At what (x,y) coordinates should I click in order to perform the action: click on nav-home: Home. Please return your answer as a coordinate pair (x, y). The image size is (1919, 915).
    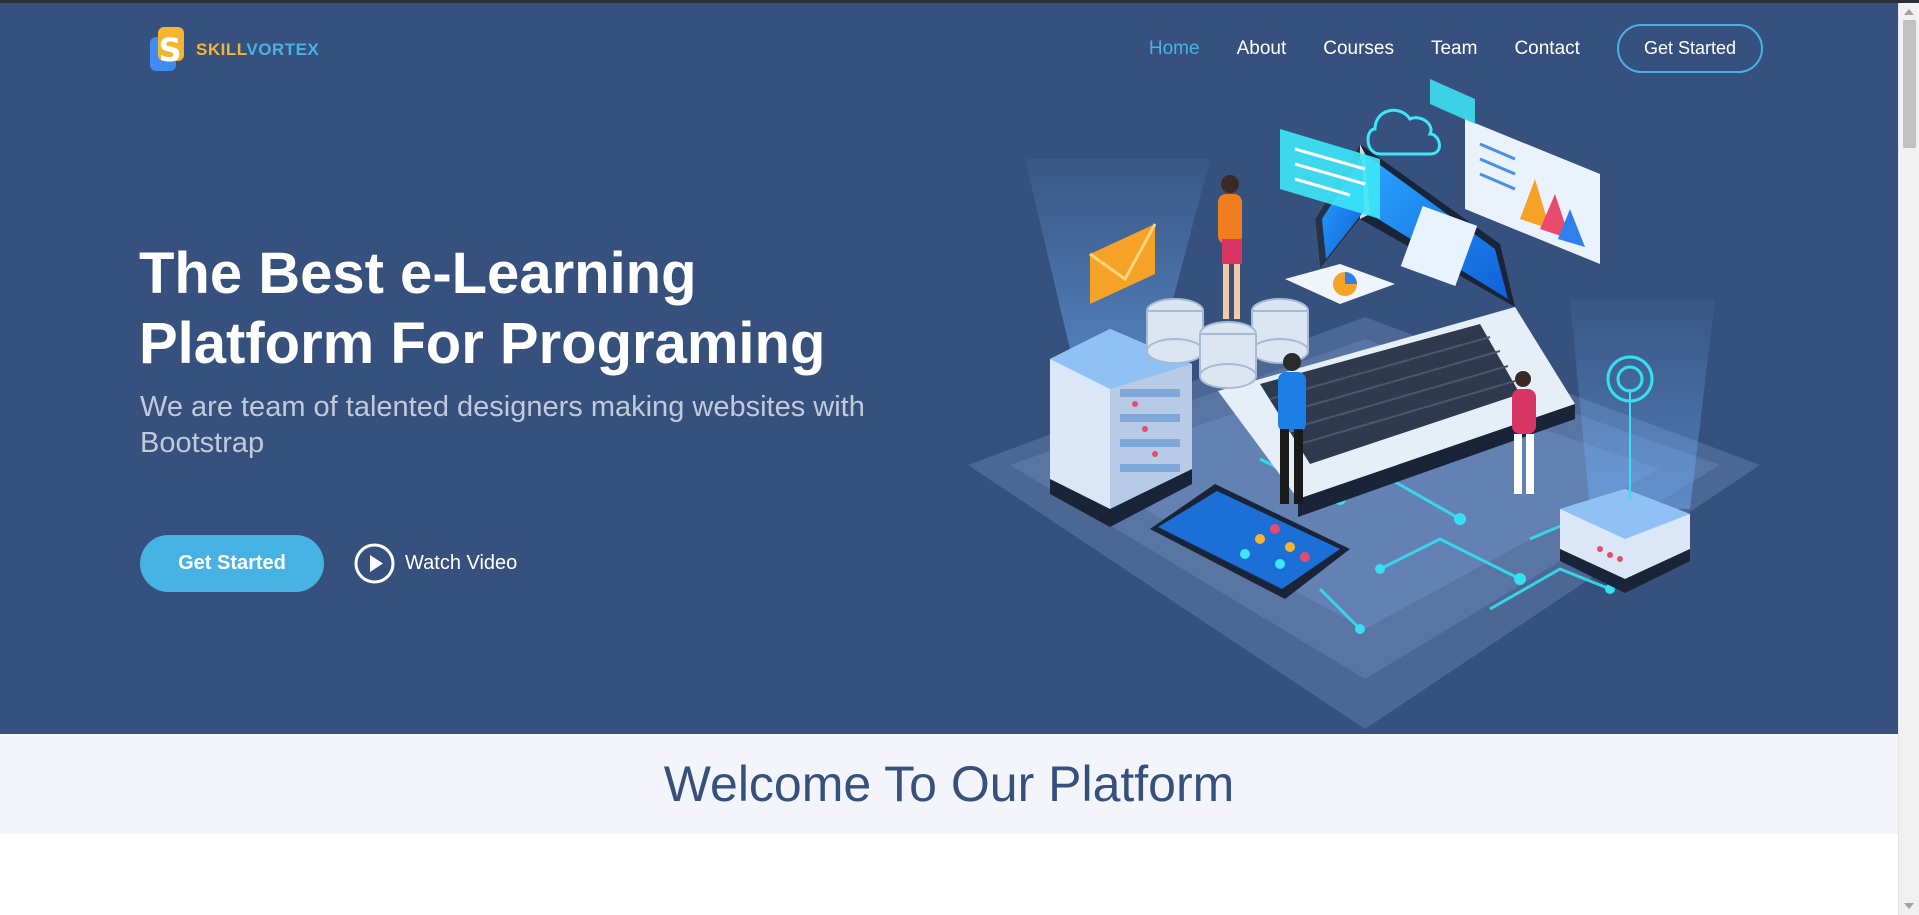
    Looking at the image, I should click on (1174, 49).